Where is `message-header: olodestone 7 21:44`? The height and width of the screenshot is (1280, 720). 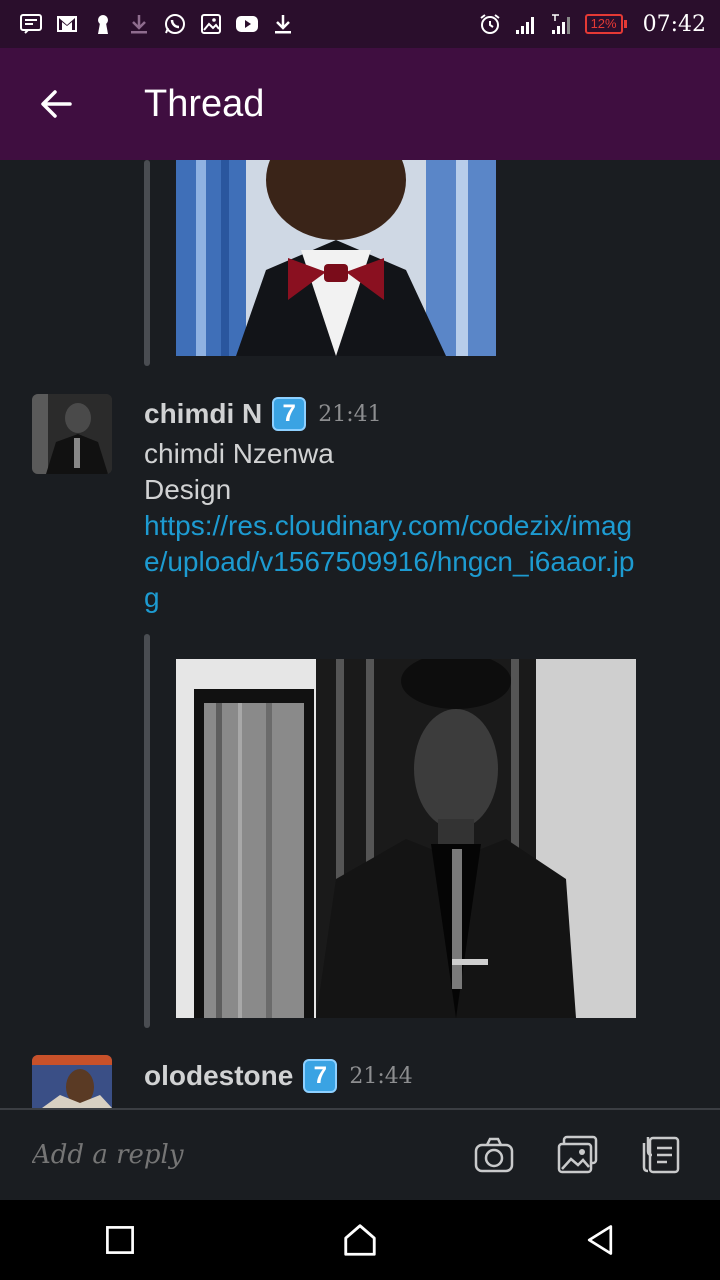 message-header: olodestone 7 21:44 is located at coordinates (278, 1076).